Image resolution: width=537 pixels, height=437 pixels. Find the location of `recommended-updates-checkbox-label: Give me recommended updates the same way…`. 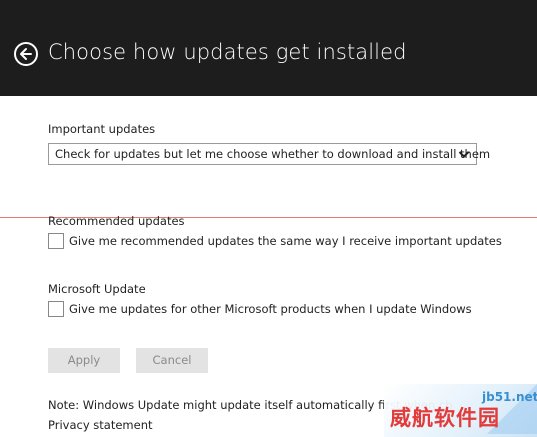

recommended-updates-checkbox-label: Give me recommended updates the same way… is located at coordinates (285, 241).